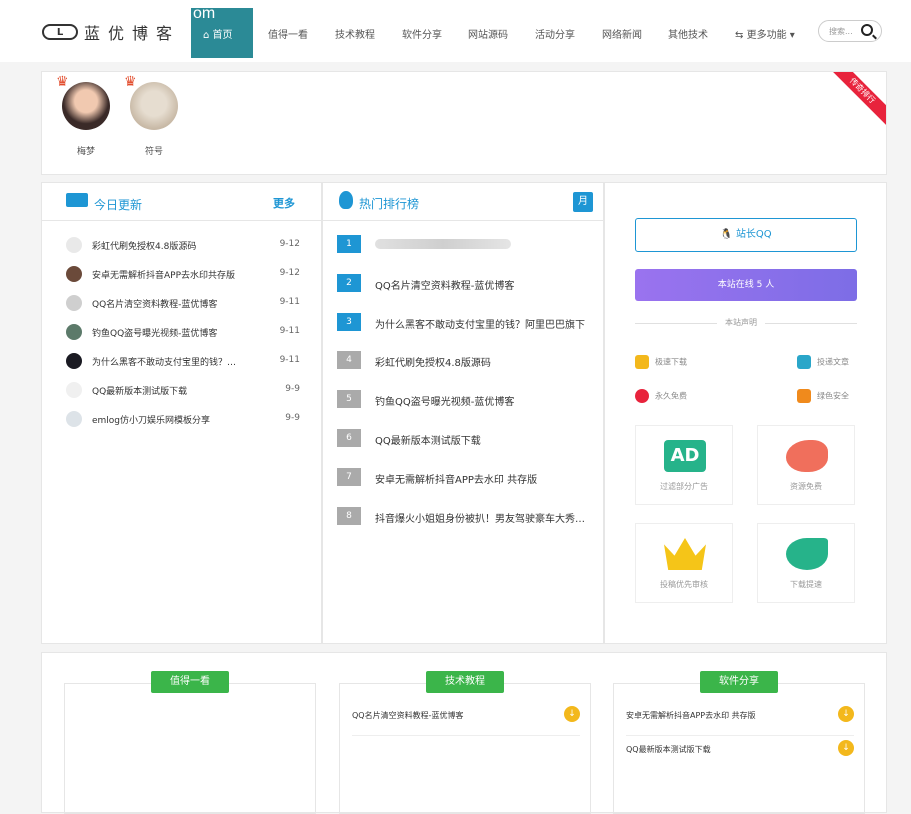 This screenshot has height=814, width=911. I want to click on online-count-button: 本站在线 5 人, so click(746, 285).